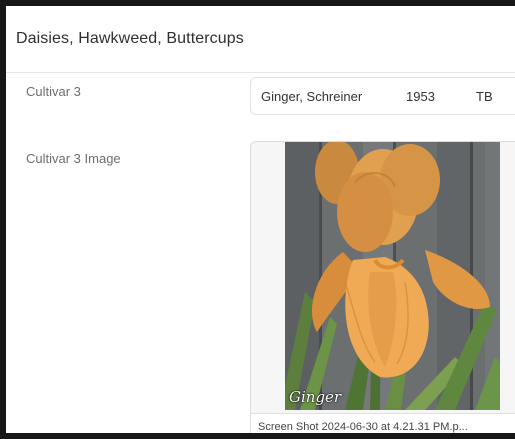 This screenshot has height=439, width=515. What do you see at coordinates (312, 96) in the screenshot?
I see `cultivar-name: Ginger, Schreiner` at bounding box center [312, 96].